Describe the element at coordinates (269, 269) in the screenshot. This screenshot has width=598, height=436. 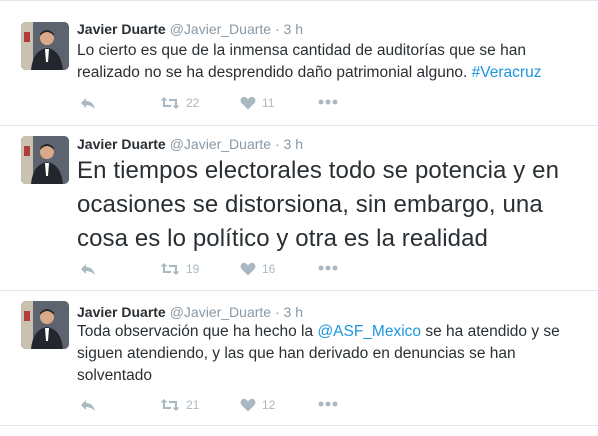
I see `like-count: 16` at that location.